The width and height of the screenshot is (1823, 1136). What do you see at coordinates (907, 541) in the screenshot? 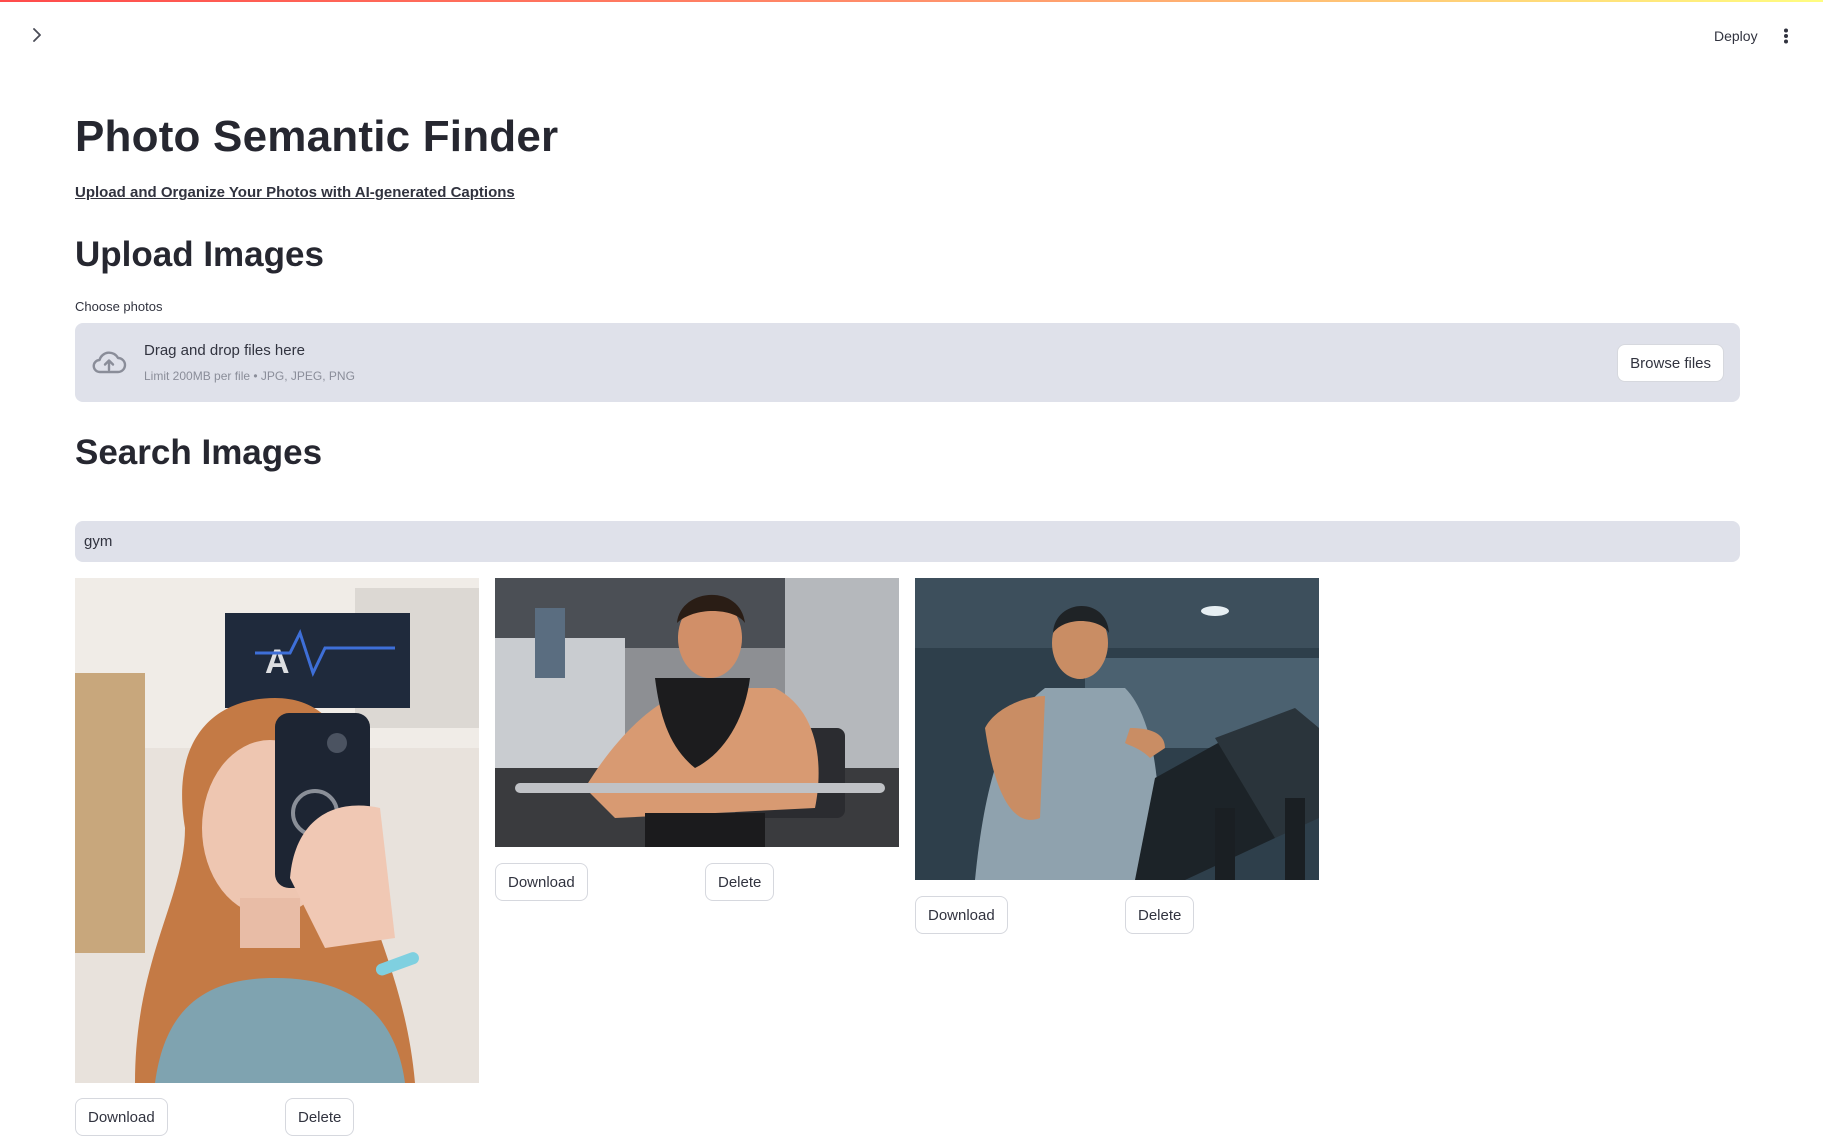
I see `search-input` at bounding box center [907, 541].